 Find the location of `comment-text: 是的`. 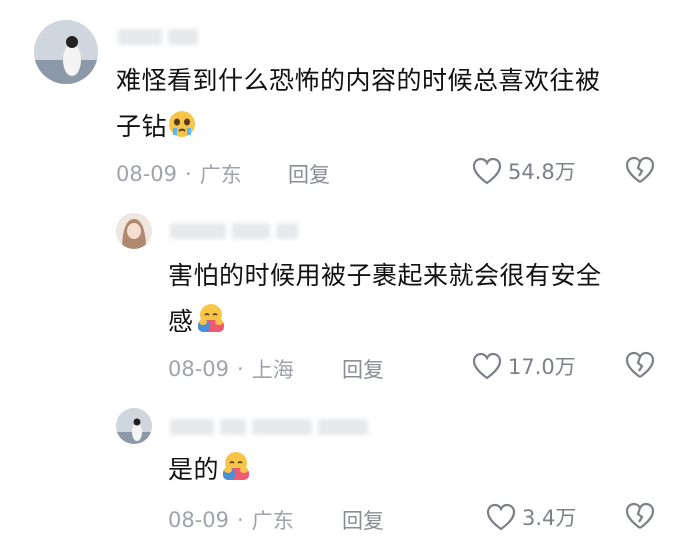

comment-text: 是的 is located at coordinates (210, 472).